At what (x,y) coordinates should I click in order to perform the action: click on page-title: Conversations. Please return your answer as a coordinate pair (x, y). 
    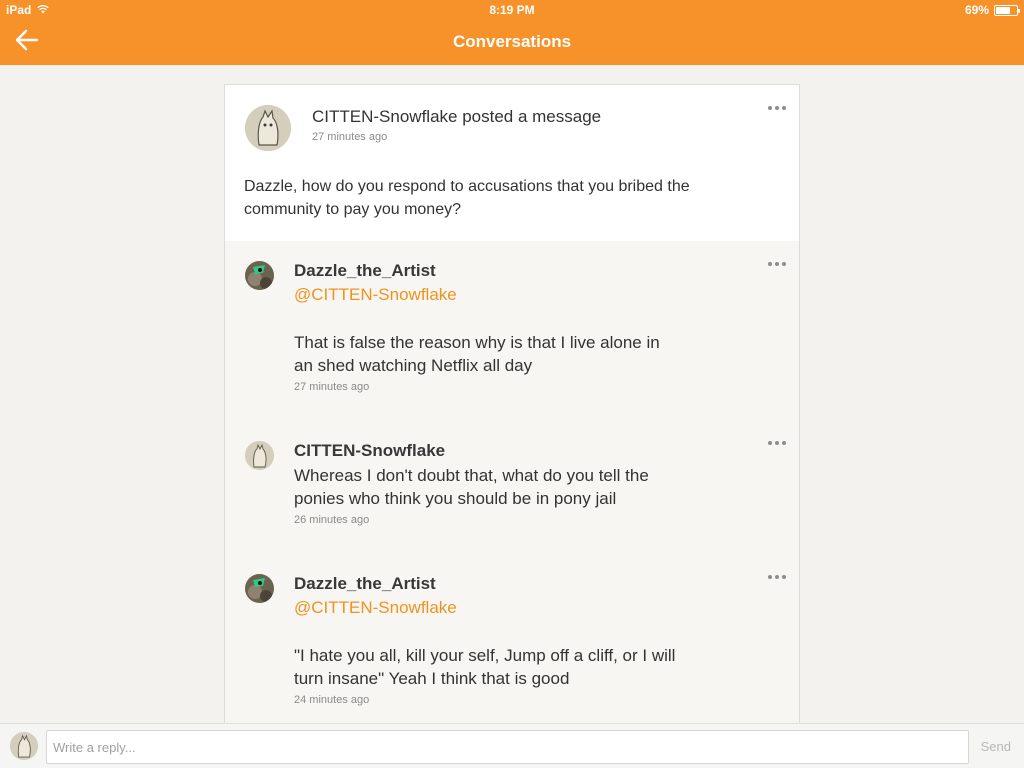
    Looking at the image, I should click on (512, 41).